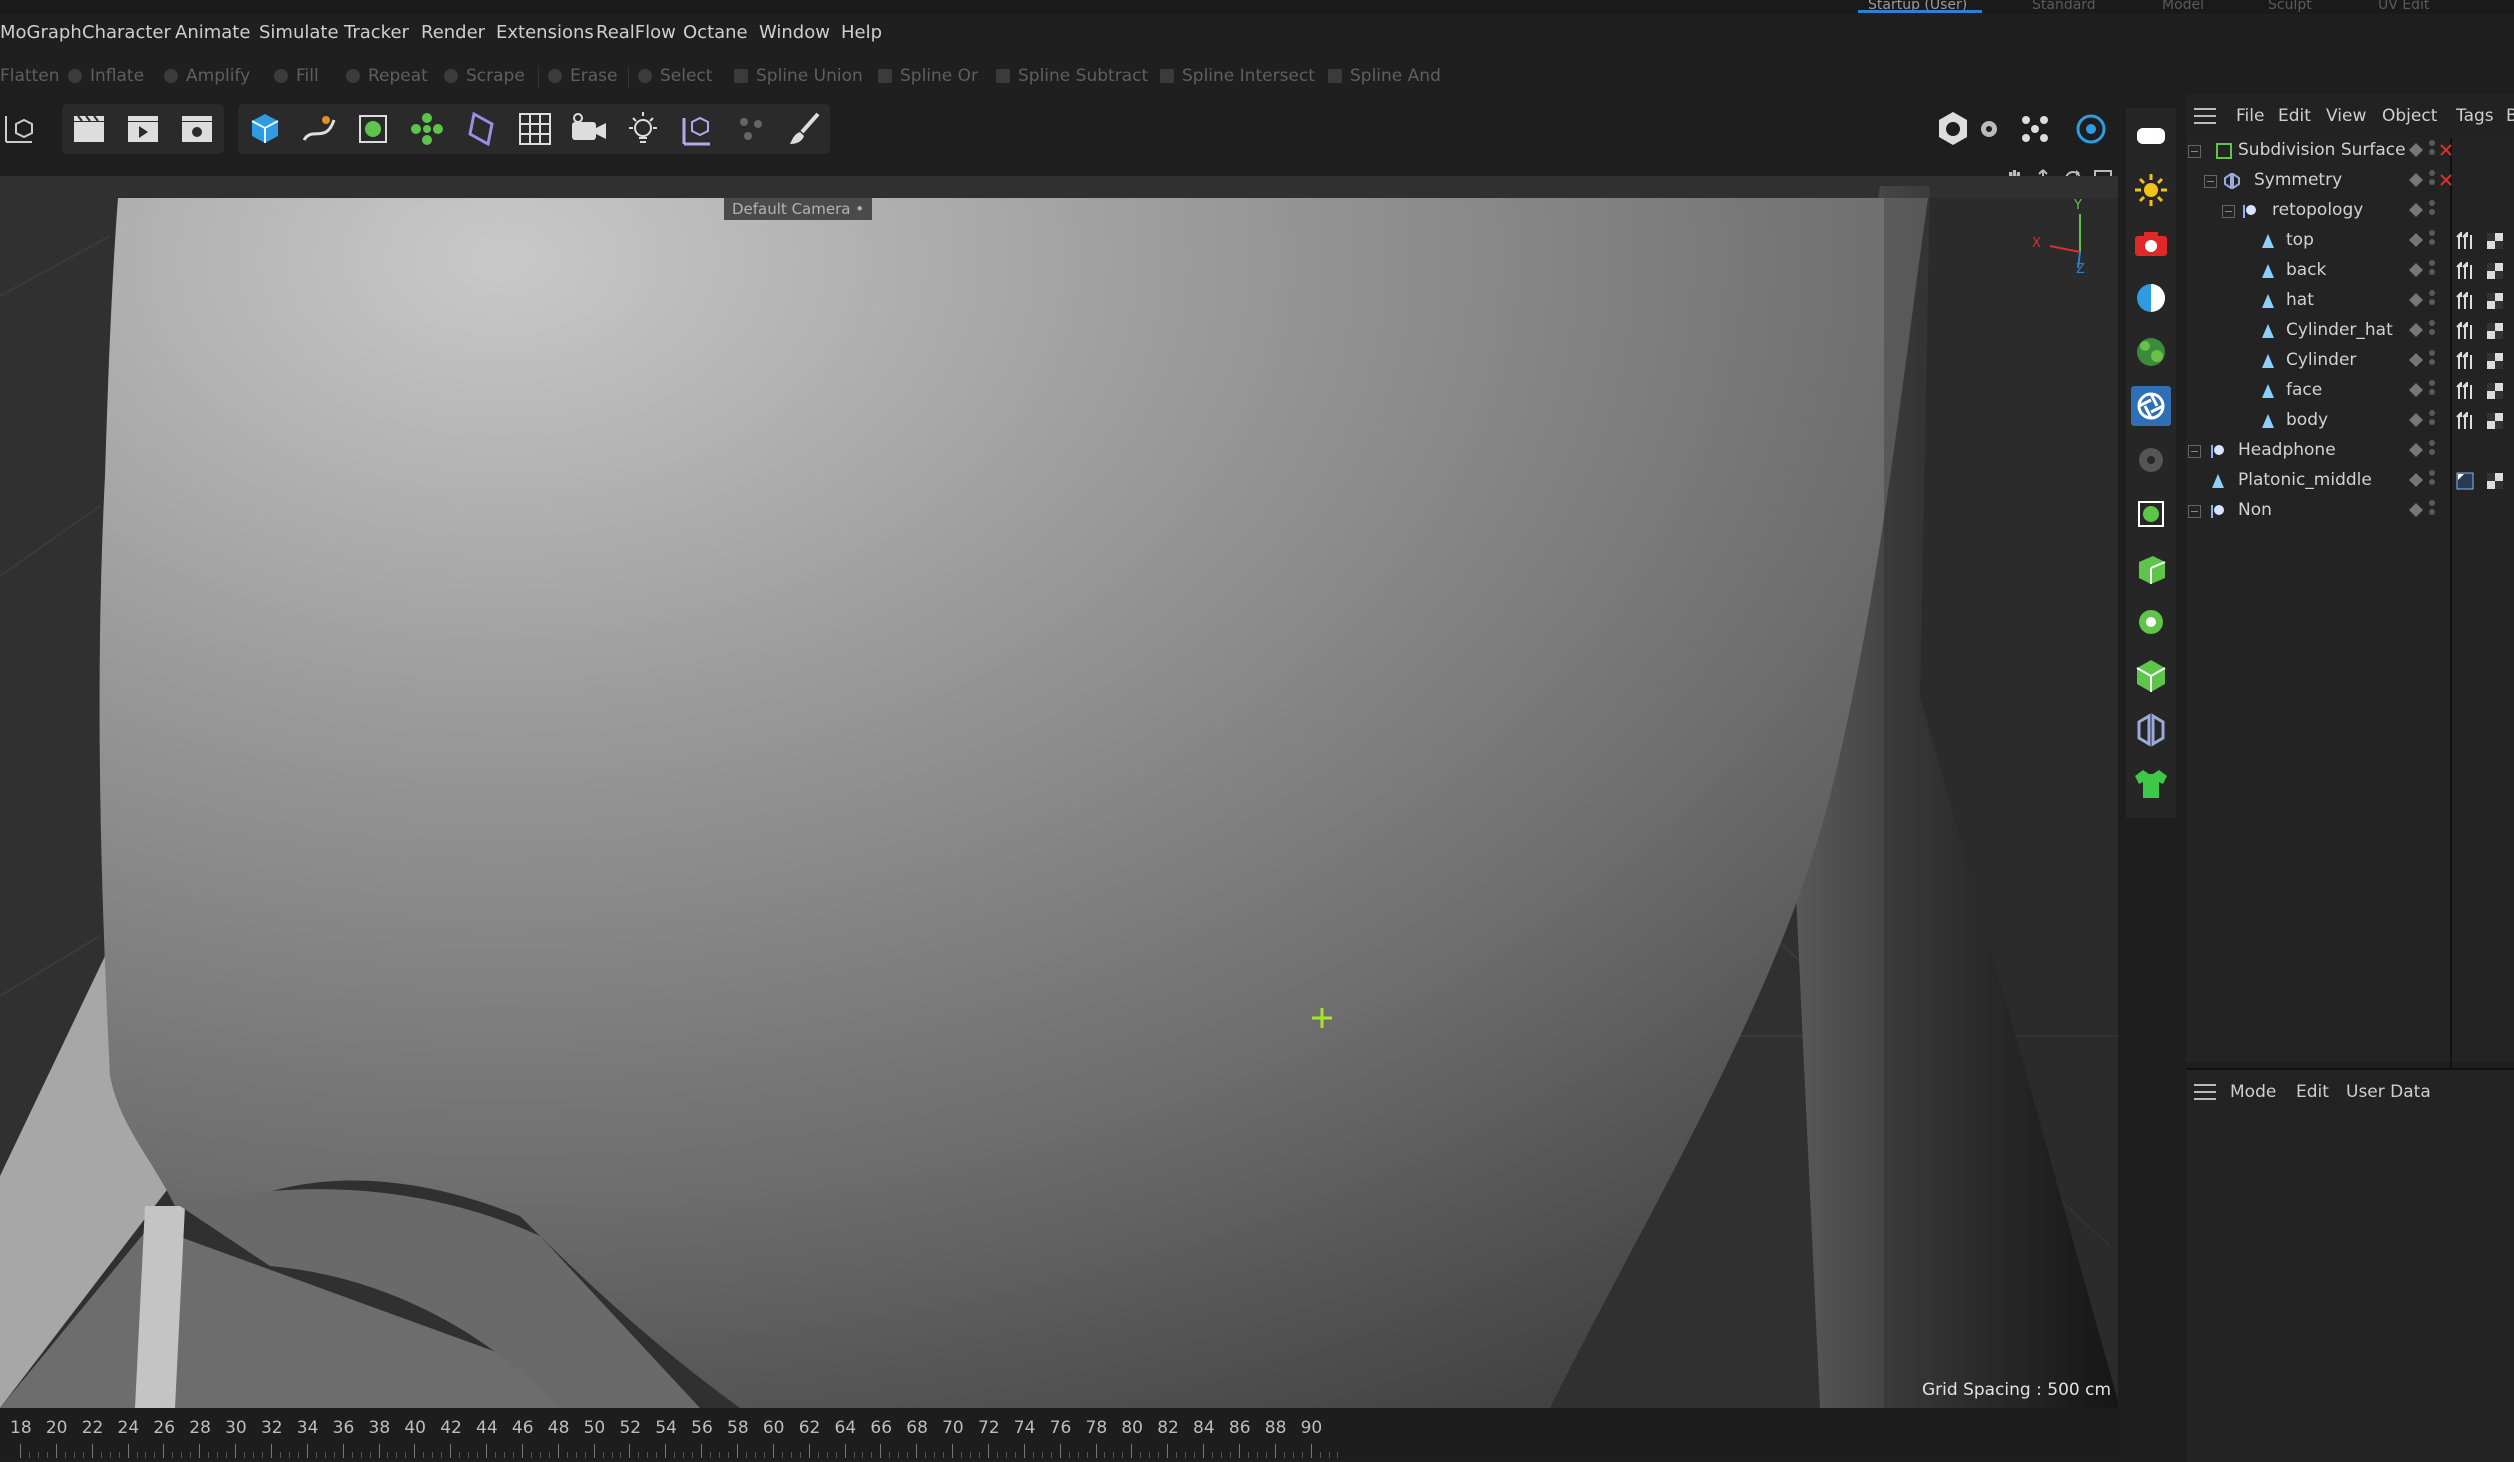 This screenshot has width=2514, height=1462. What do you see at coordinates (2151, 784) in the screenshot?
I see `cloth-shirt-icon` at bounding box center [2151, 784].